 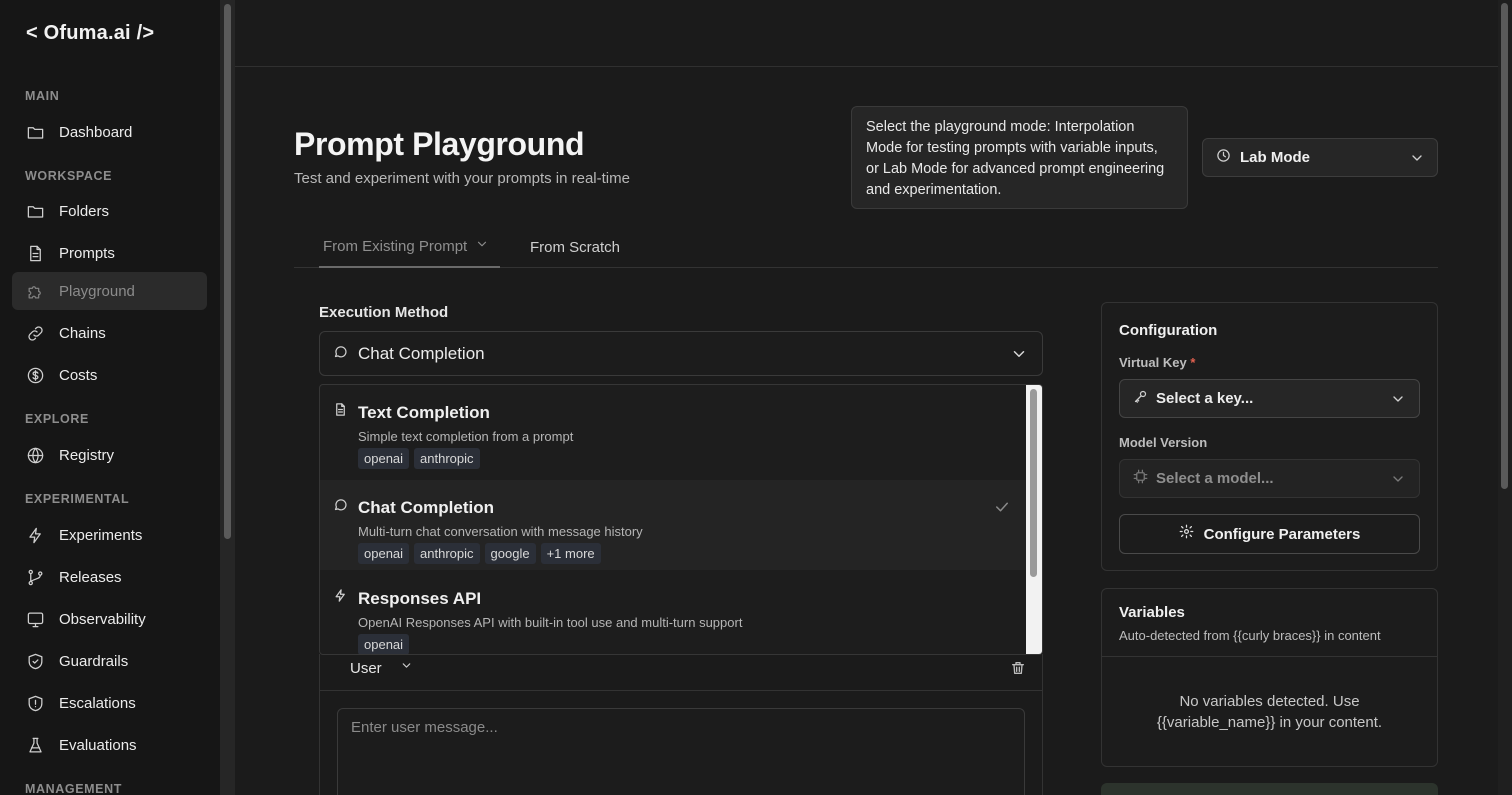 I want to click on dropdown-scrollbar-thumb, so click(x=1033, y=483).